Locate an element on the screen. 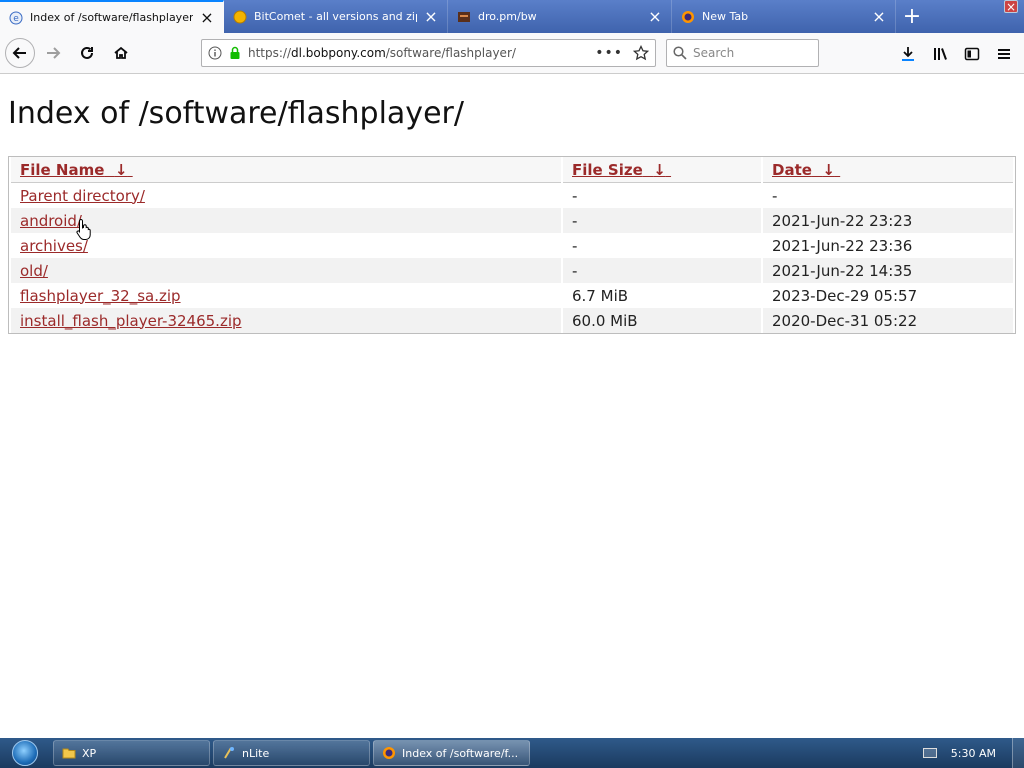  tab-new-tab: New Tab × is located at coordinates (784, 16).